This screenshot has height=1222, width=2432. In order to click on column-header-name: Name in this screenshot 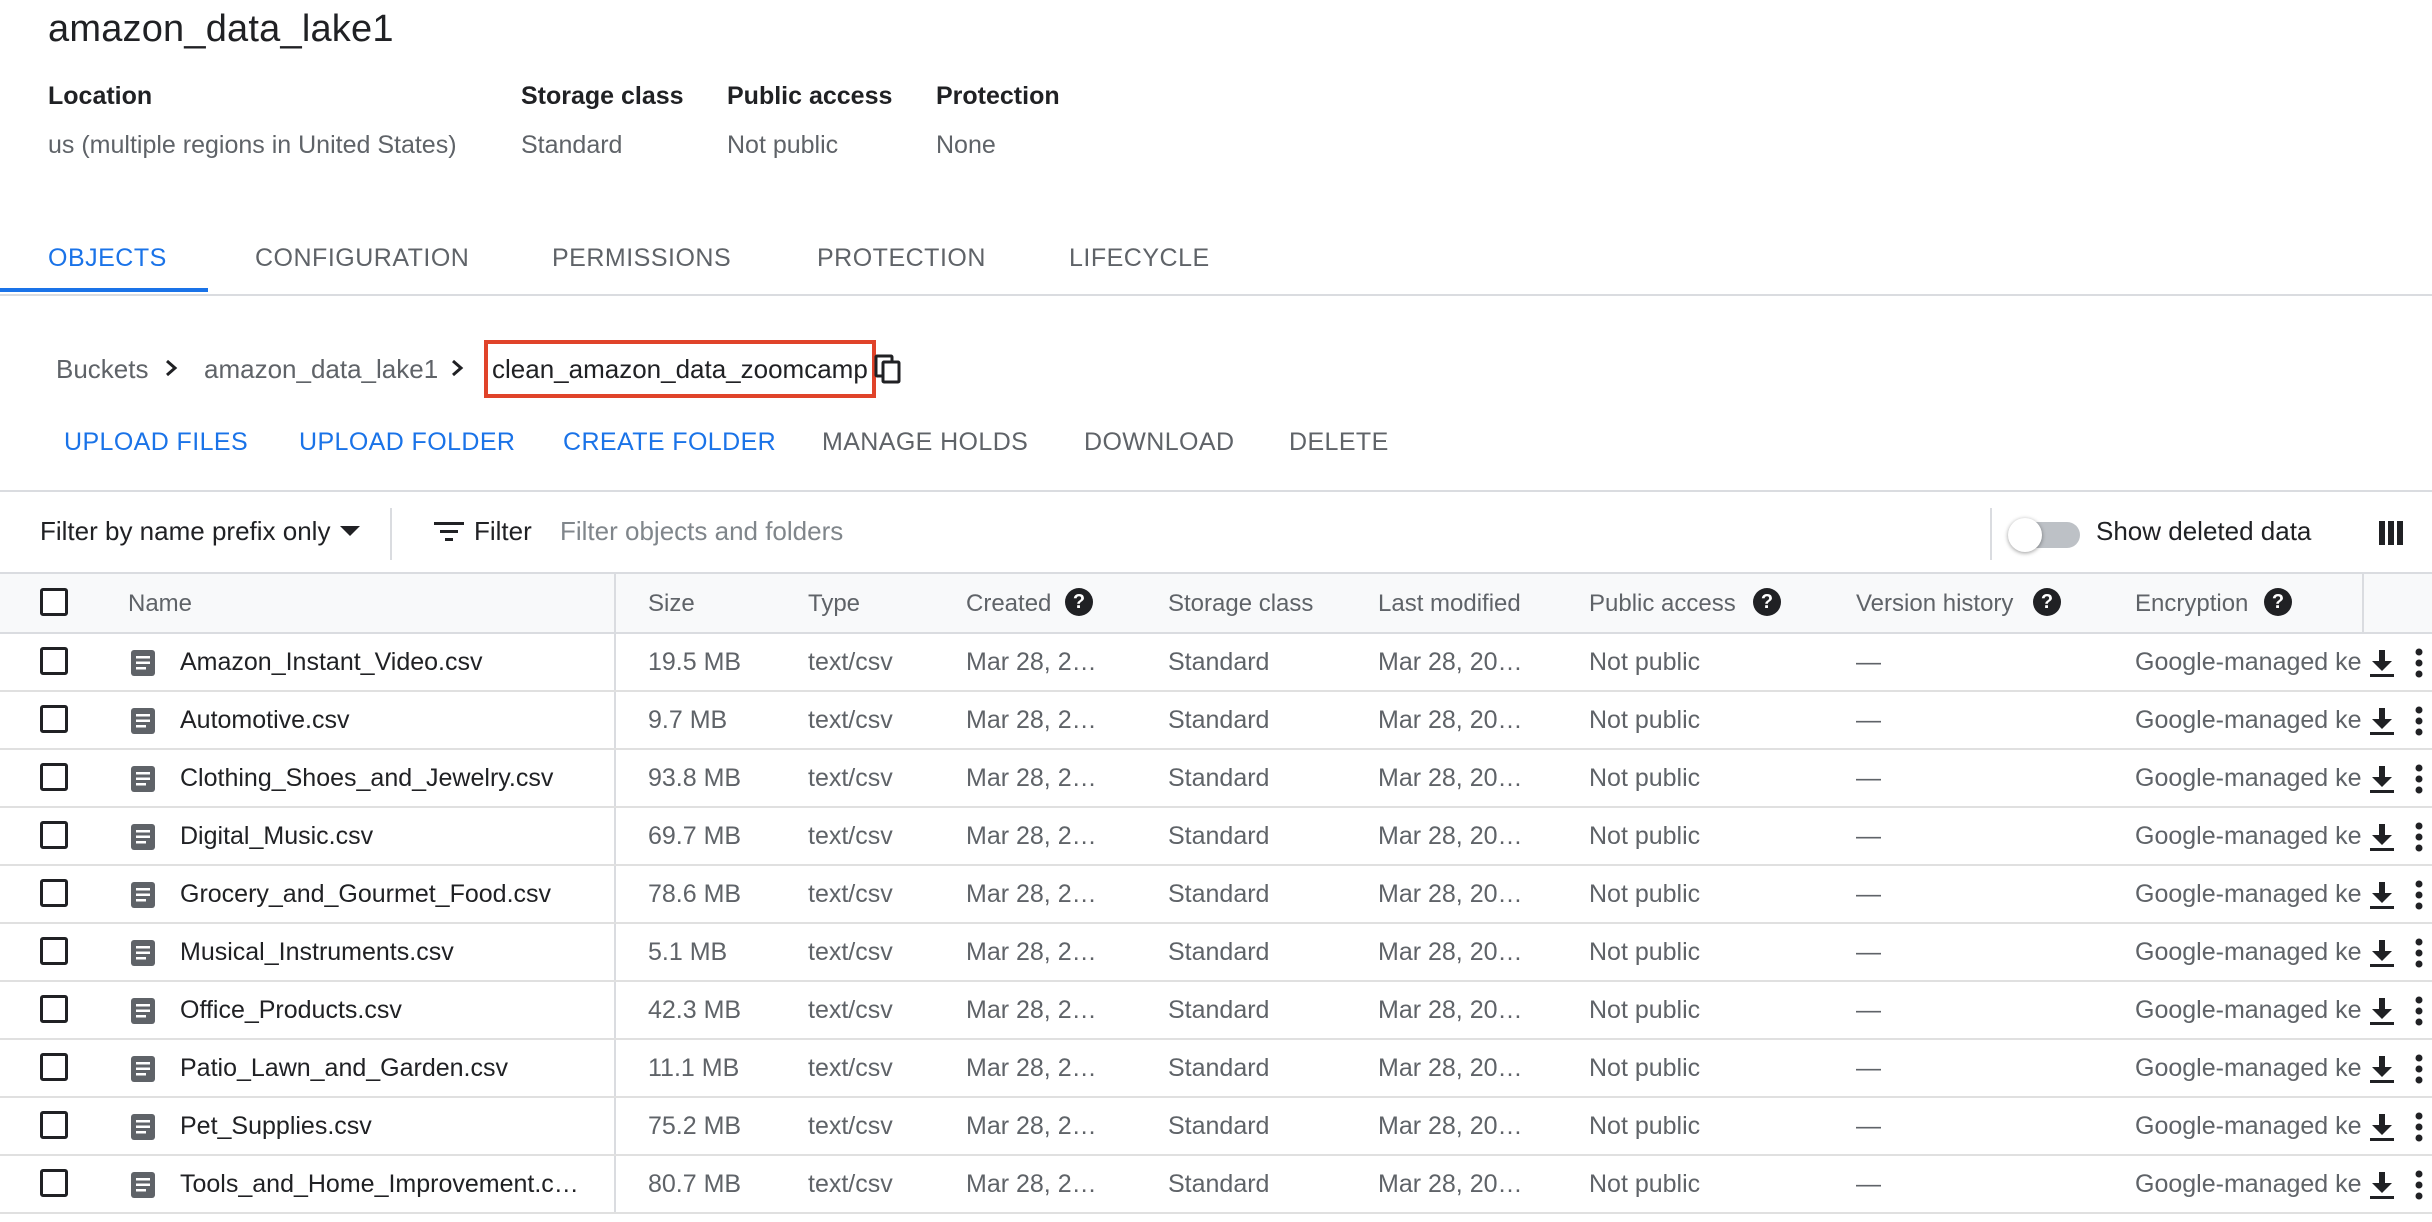, I will do `click(160, 604)`.